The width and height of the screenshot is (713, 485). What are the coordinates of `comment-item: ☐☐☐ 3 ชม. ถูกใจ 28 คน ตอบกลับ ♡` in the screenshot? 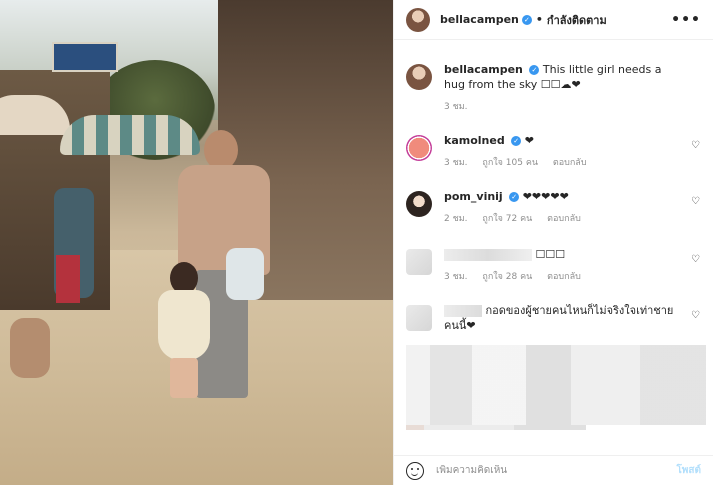 It's located at (553, 266).